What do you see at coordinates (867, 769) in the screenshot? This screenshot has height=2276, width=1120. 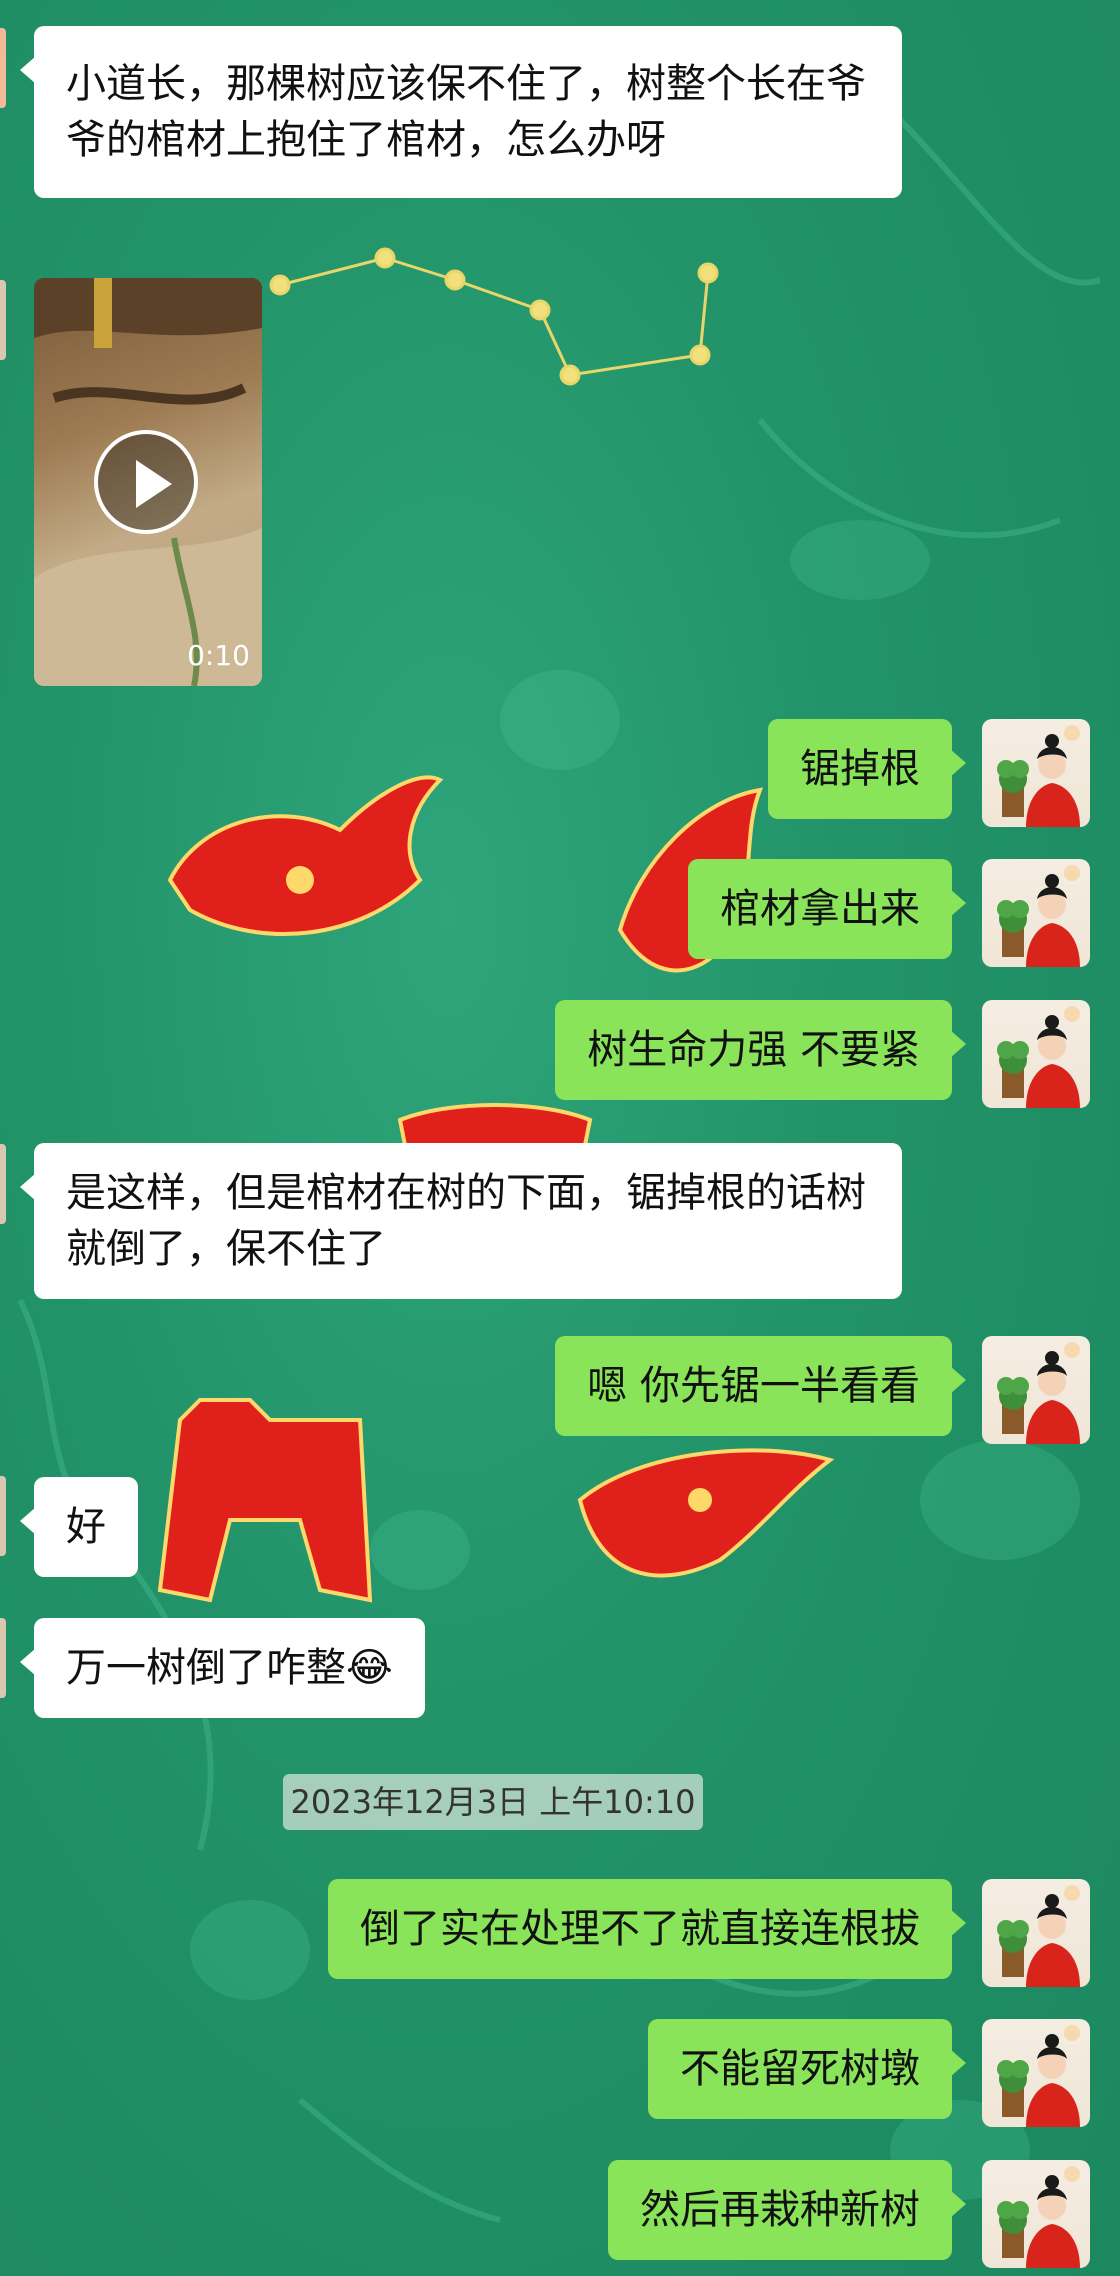 I see `message-bubble-outgoing: 锯掉根` at bounding box center [867, 769].